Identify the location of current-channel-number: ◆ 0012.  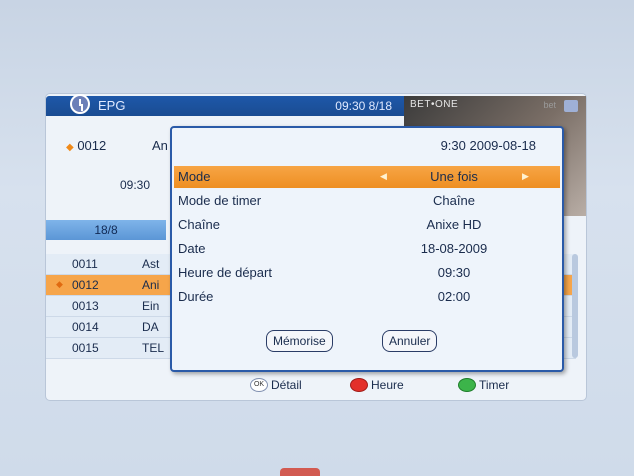
(86, 145).